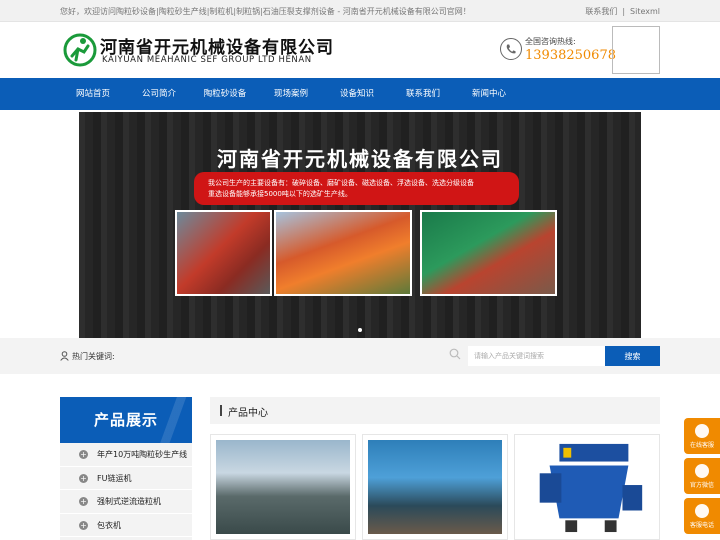 The width and height of the screenshot is (720, 540). Describe the element at coordinates (225, 94) in the screenshot. I see `nav-item-equipment: 陶粒砂设备` at that location.